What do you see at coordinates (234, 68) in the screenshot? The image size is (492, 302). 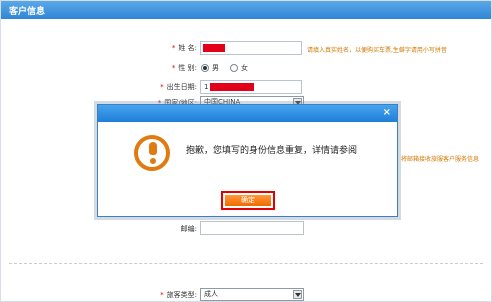 I see `gender-female-radio` at bounding box center [234, 68].